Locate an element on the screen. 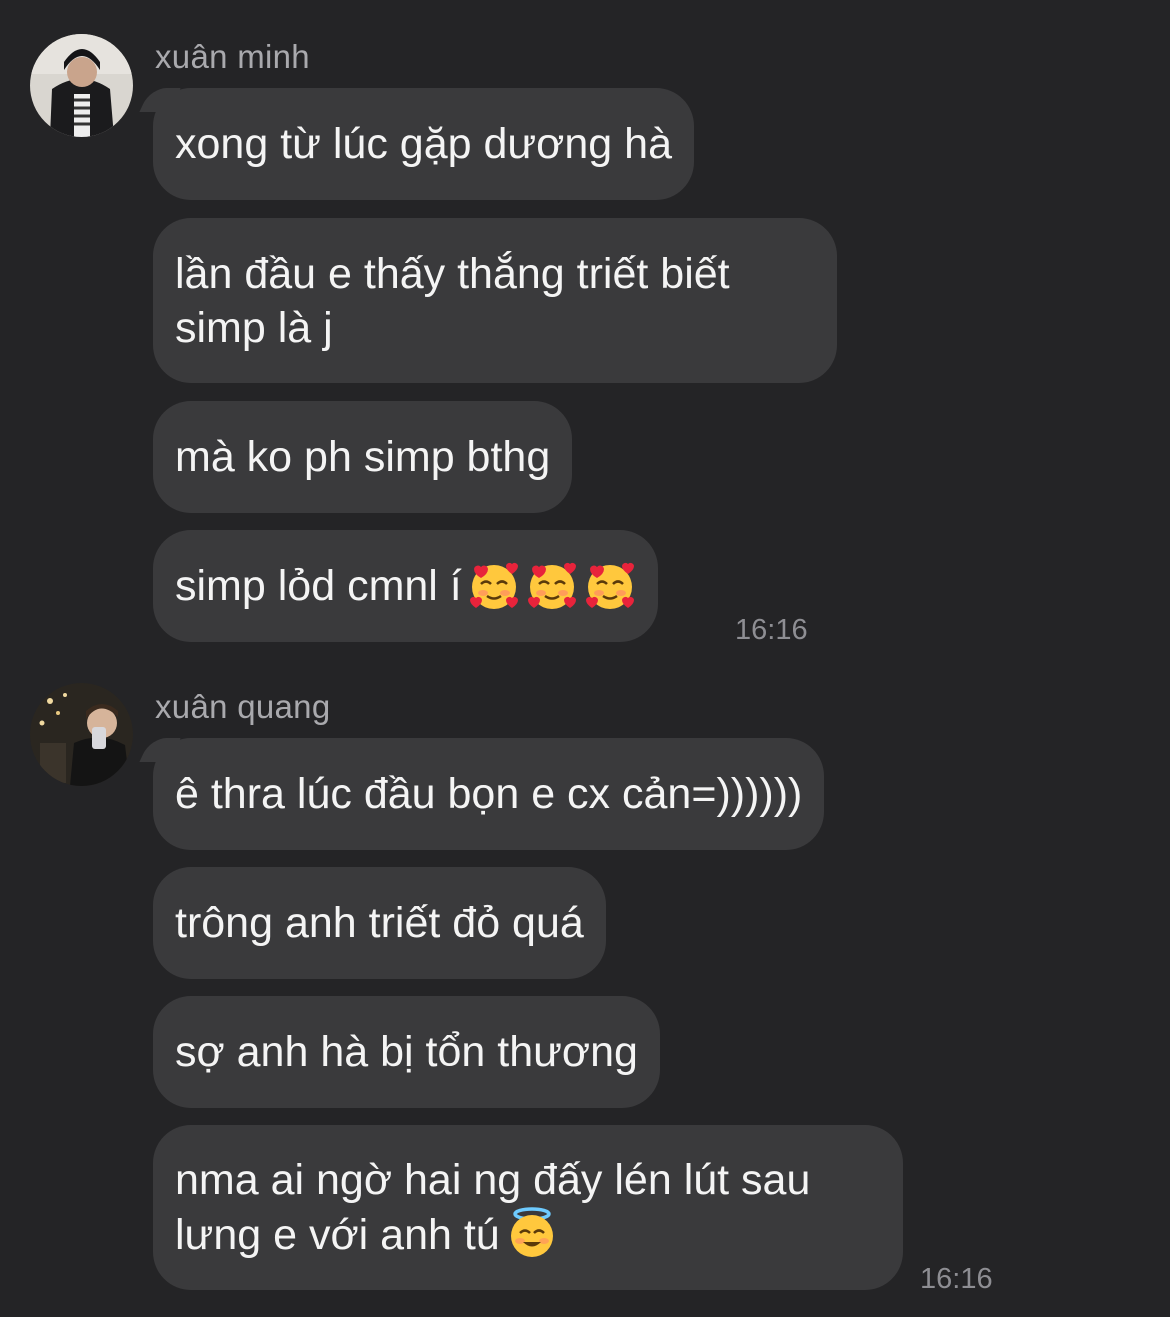  message-bubble: mà ko ph simp bthg is located at coordinates (363, 457).